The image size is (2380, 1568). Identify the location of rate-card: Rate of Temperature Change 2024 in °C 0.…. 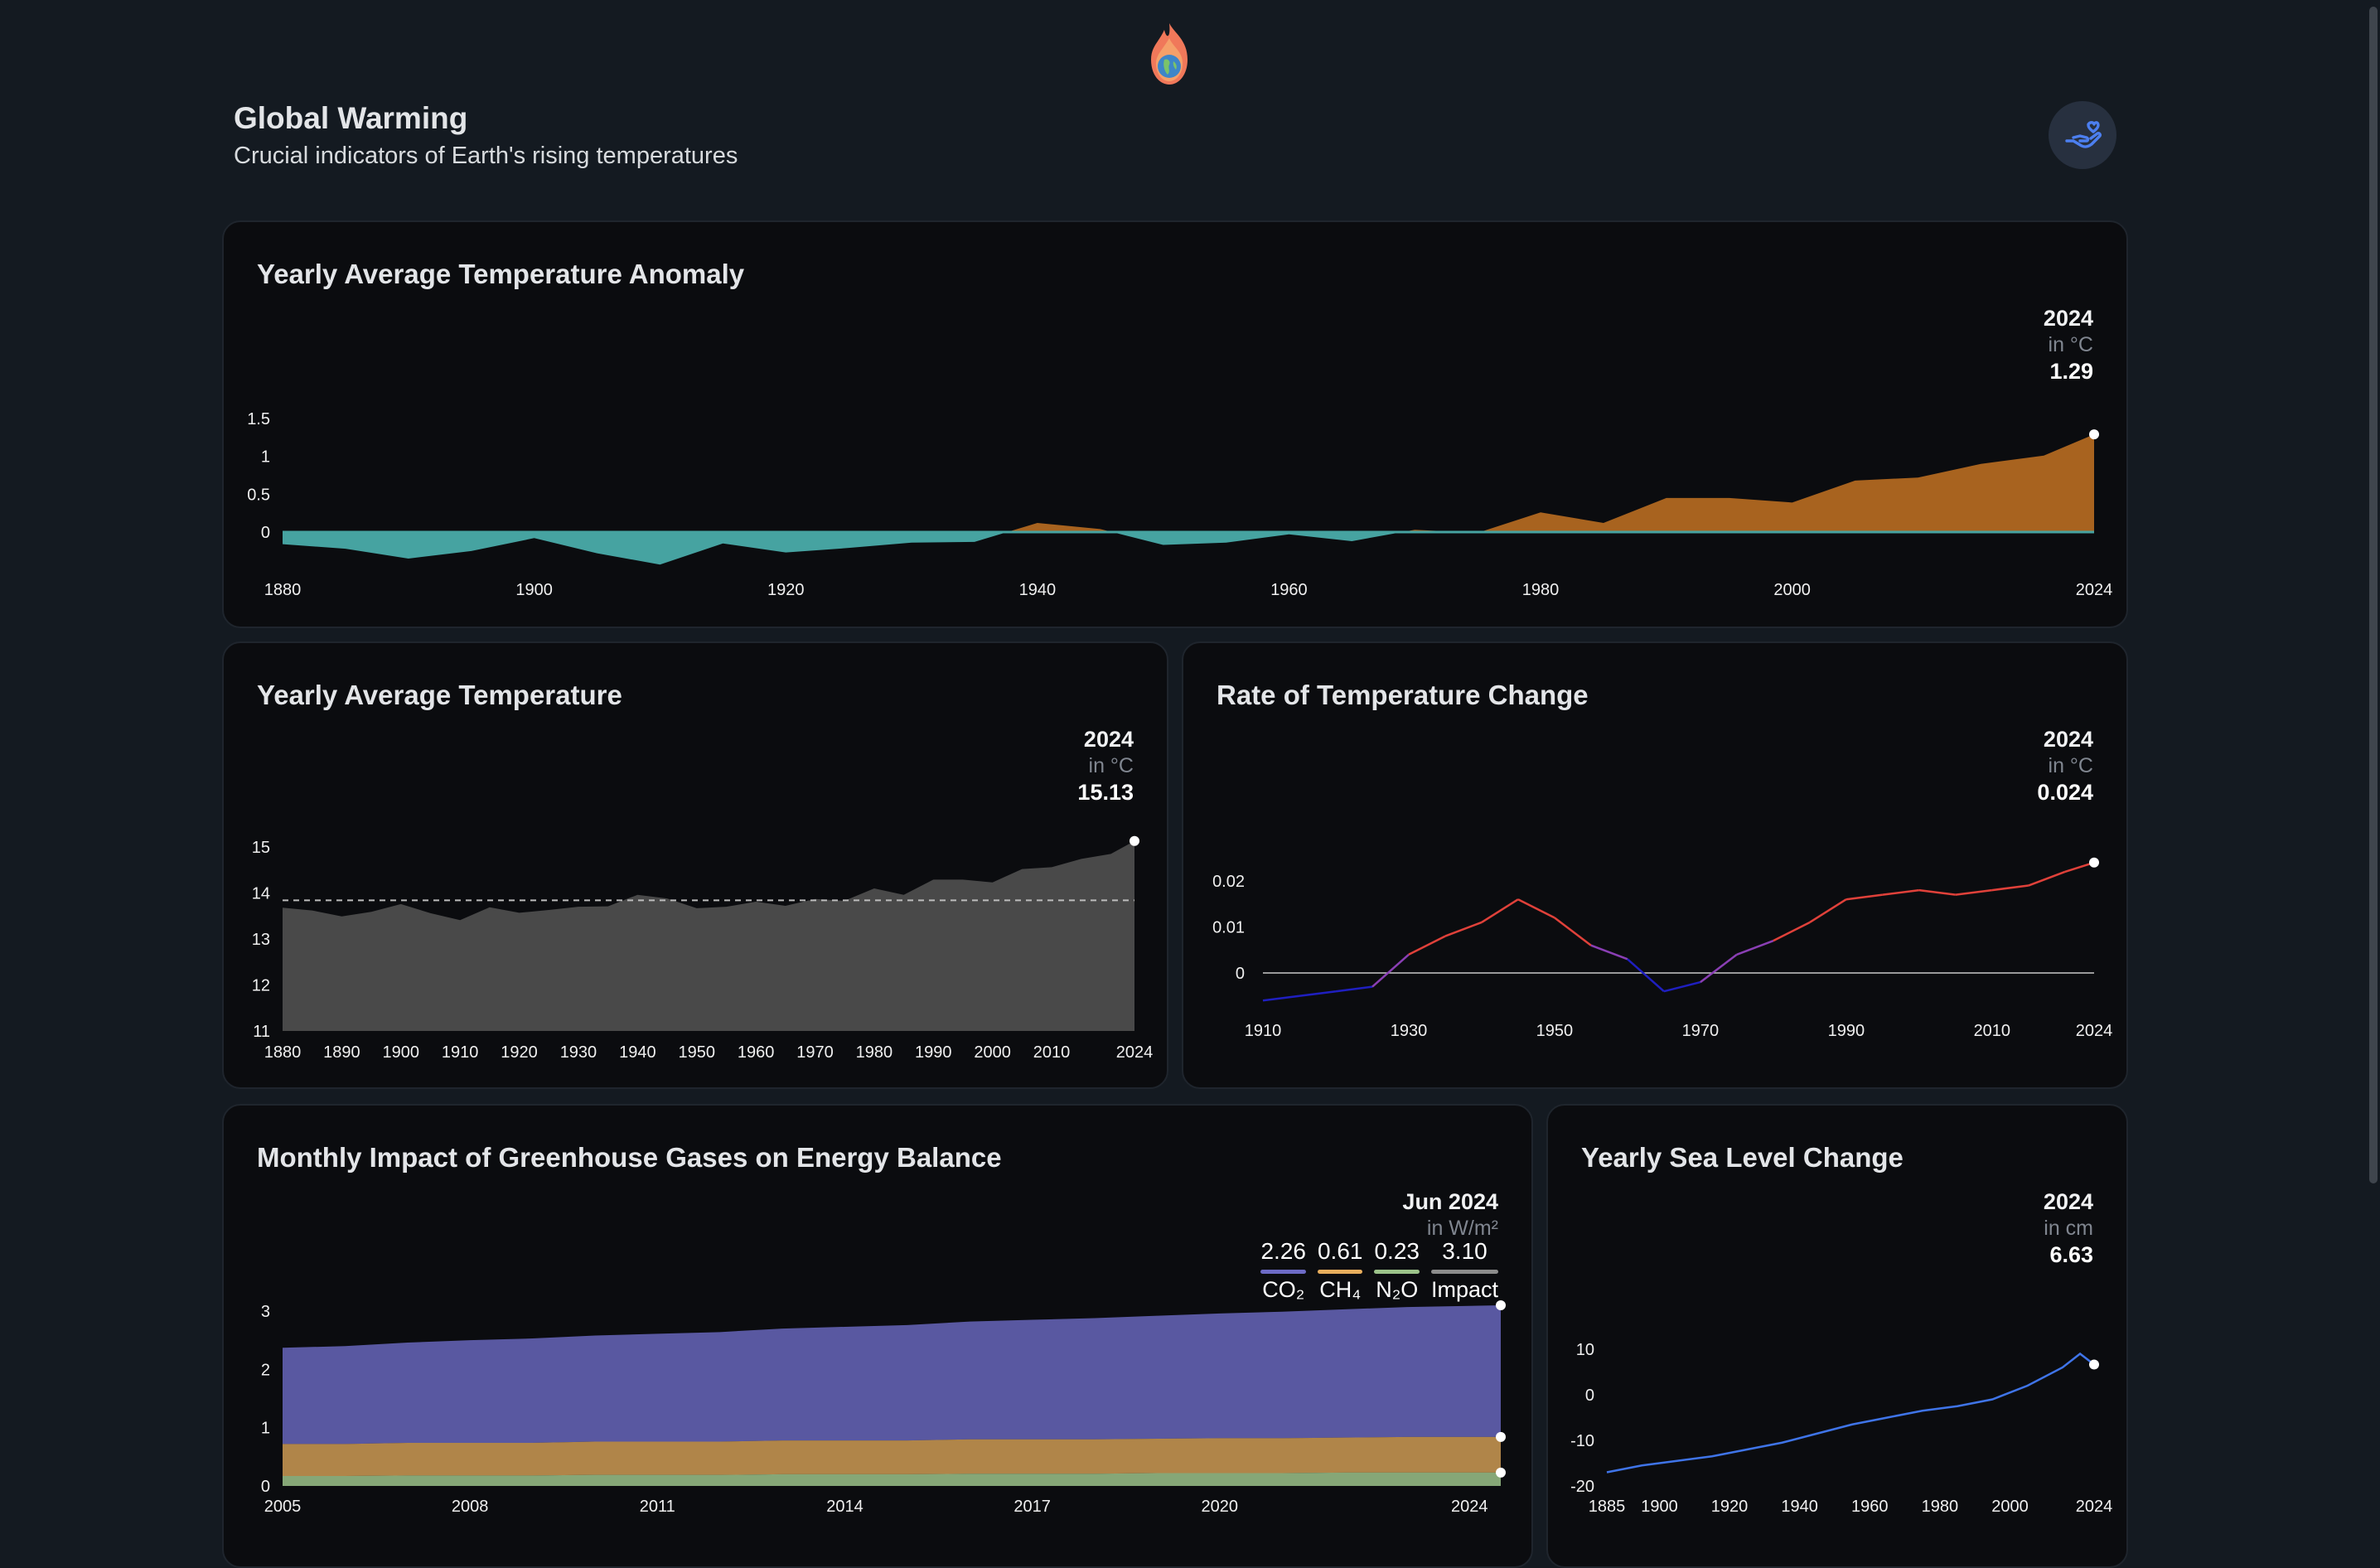
(1655, 865).